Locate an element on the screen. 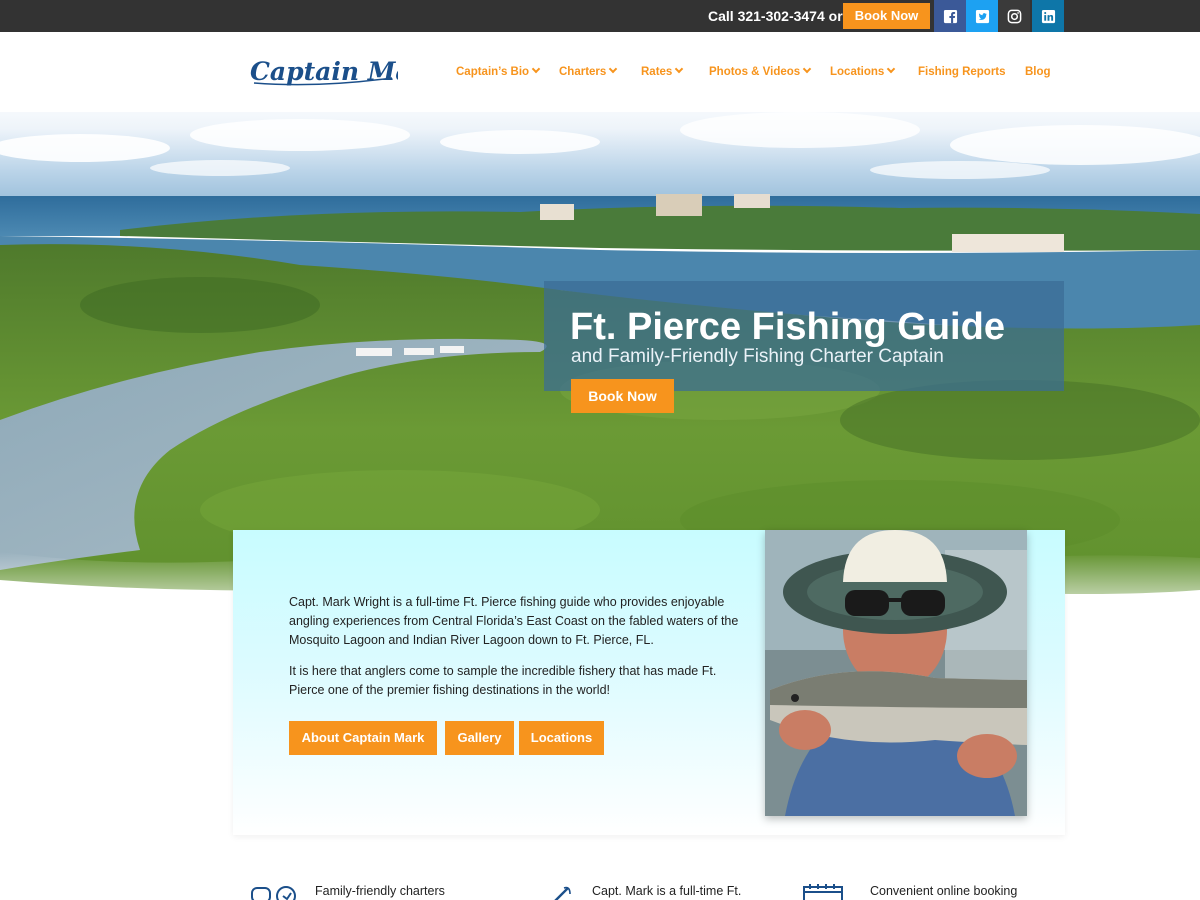 This screenshot has width=1200, height=900. hero-title: Ft. Pierce Fishing Guide is located at coordinates (787, 327).